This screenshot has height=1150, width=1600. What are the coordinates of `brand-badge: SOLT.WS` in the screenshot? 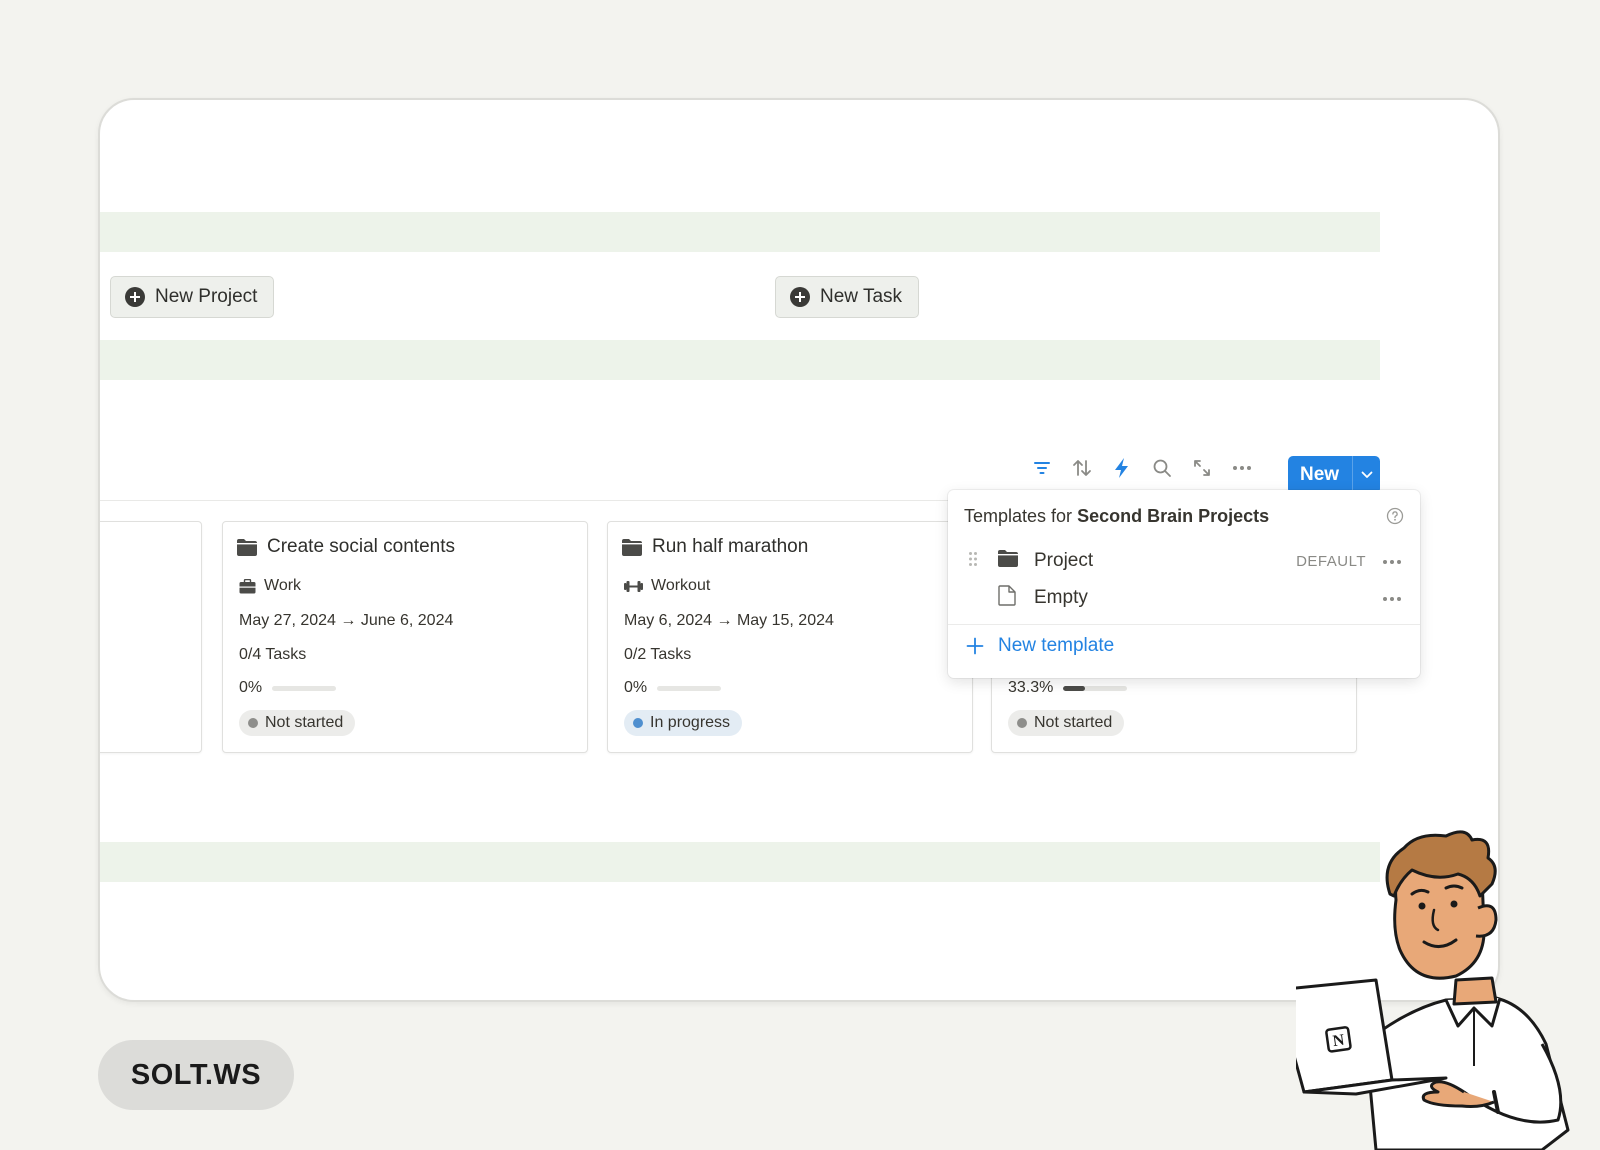 It's located at (196, 1075).